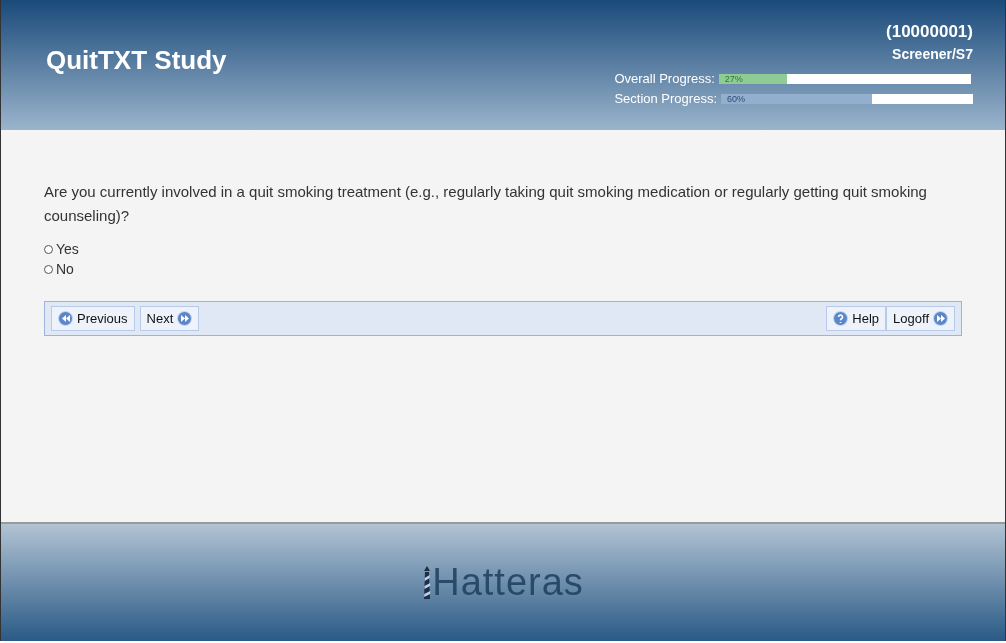  I want to click on option-label: No, so click(65, 269).